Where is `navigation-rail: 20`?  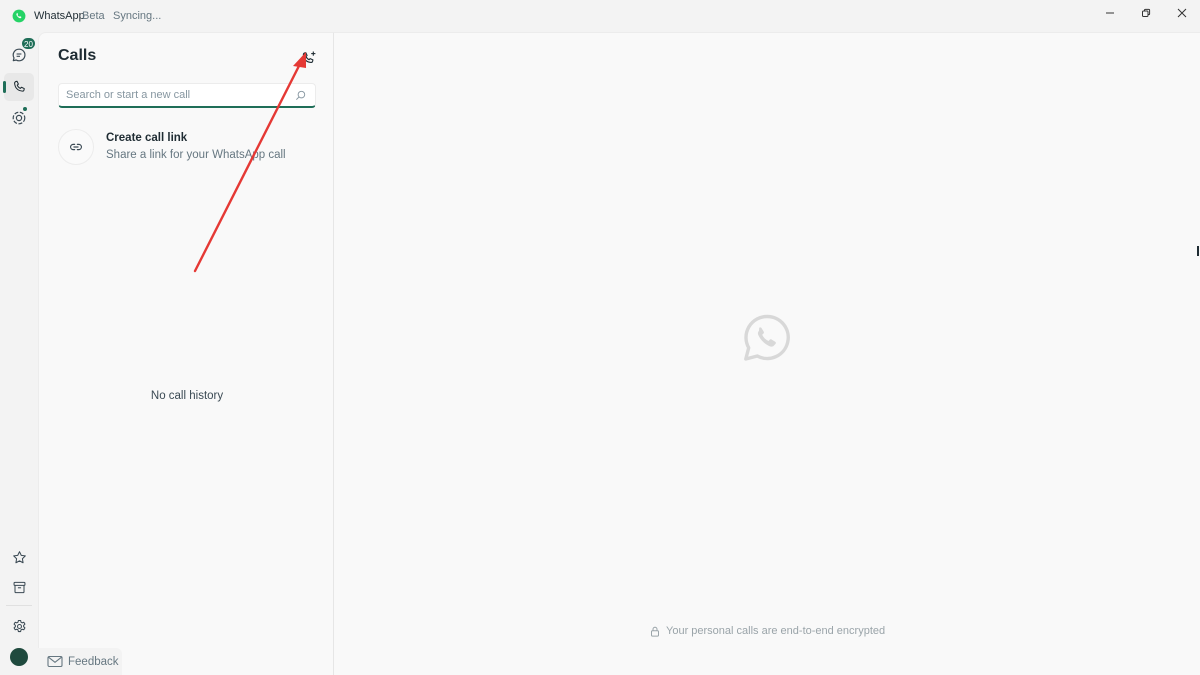 navigation-rail: 20 is located at coordinates (19, 353).